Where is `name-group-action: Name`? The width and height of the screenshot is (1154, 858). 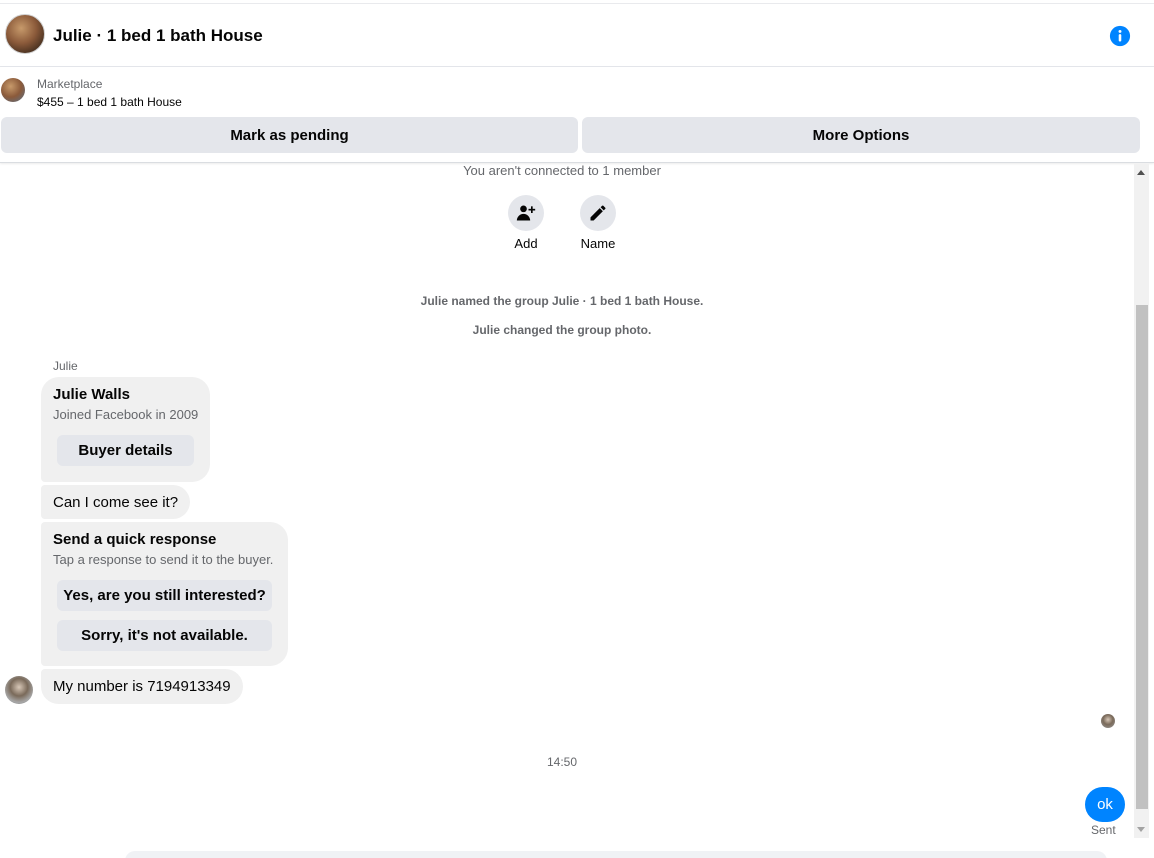 name-group-action: Name is located at coordinates (598, 223).